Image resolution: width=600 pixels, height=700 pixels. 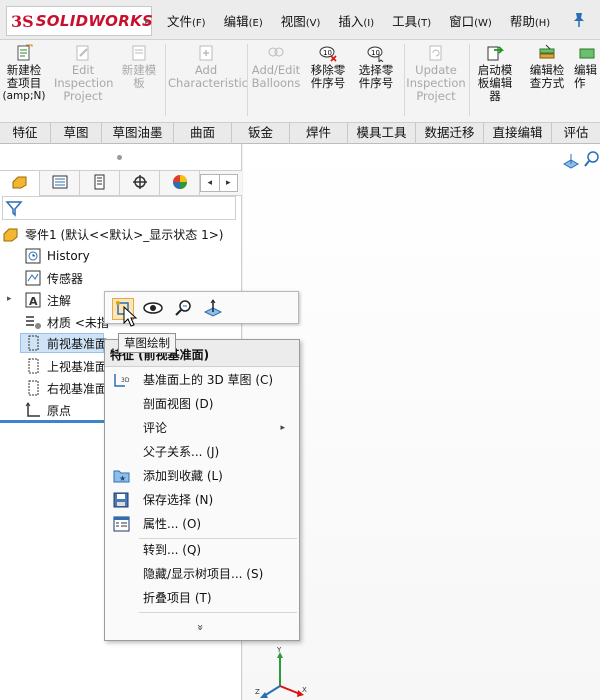 I want to click on new-inspection-project-button: 新建检 查项目 (amp;N), so click(x=24, y=73).